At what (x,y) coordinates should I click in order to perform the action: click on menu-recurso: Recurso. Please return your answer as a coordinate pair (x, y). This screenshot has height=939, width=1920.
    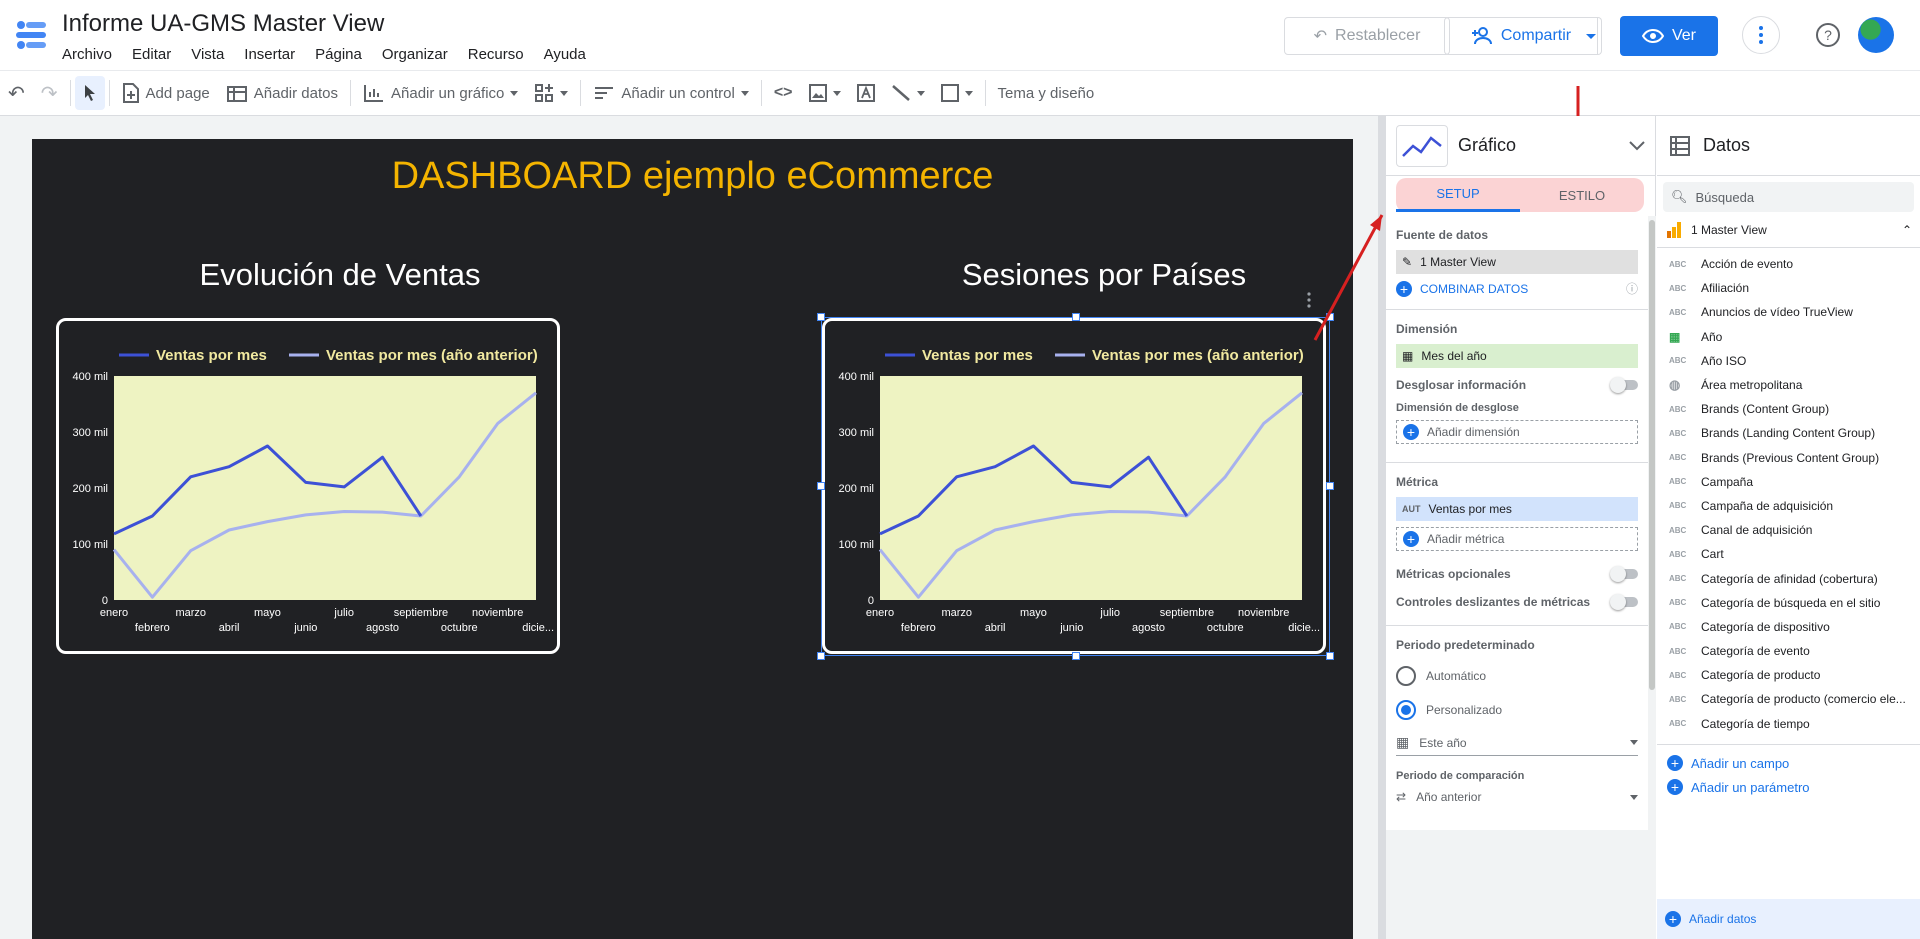
    Looking at the image, I should click on (496, 54).